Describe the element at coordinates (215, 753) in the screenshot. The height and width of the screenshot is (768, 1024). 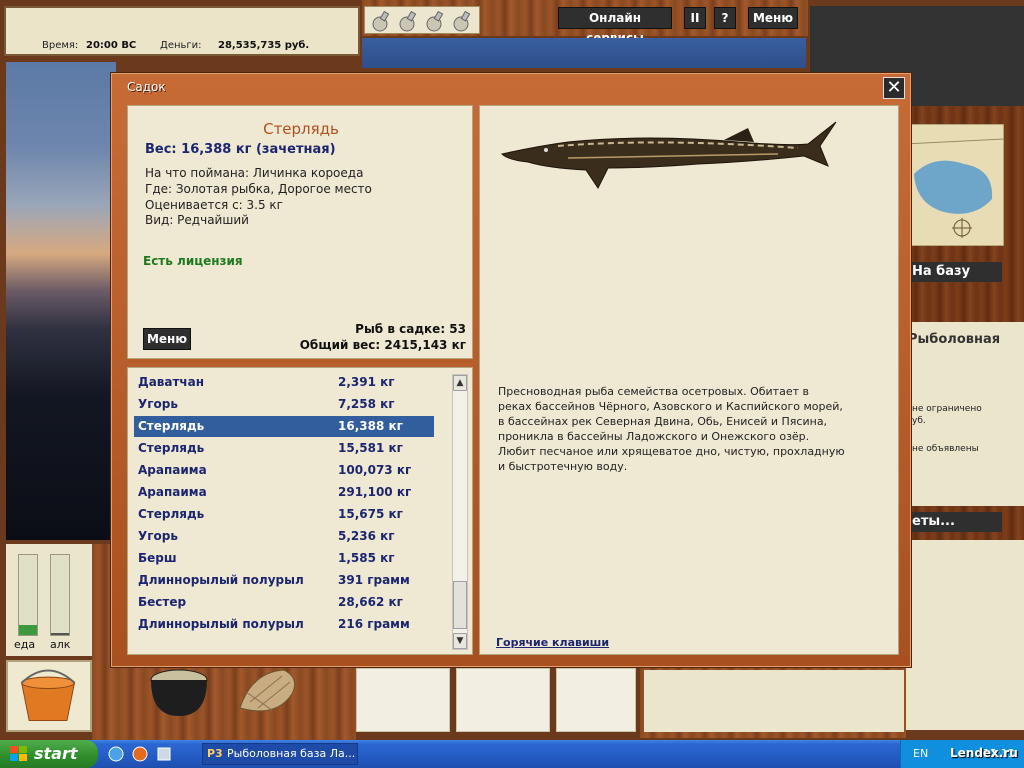
I see `game-task-icon: Р3` at that location.